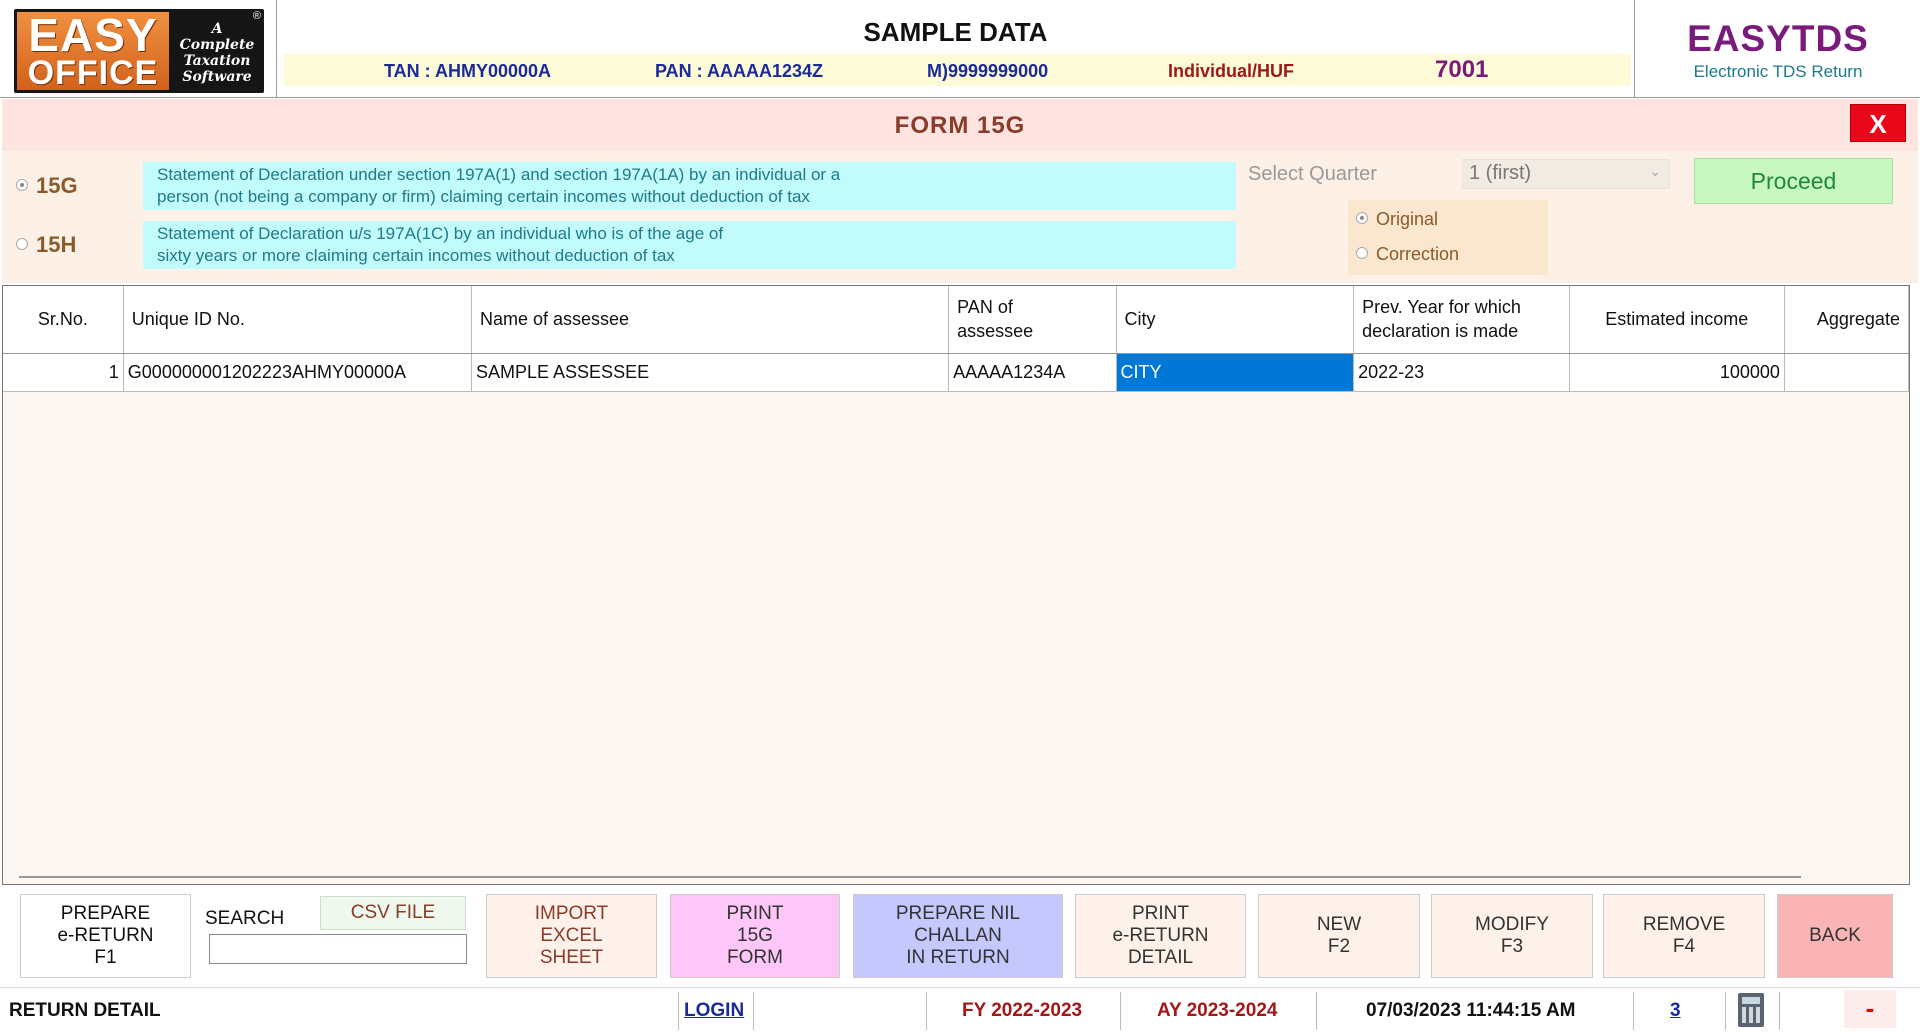  Describe the element at coordinates (1878, 123) in the screenshot. I see `close-button: X` at that location.